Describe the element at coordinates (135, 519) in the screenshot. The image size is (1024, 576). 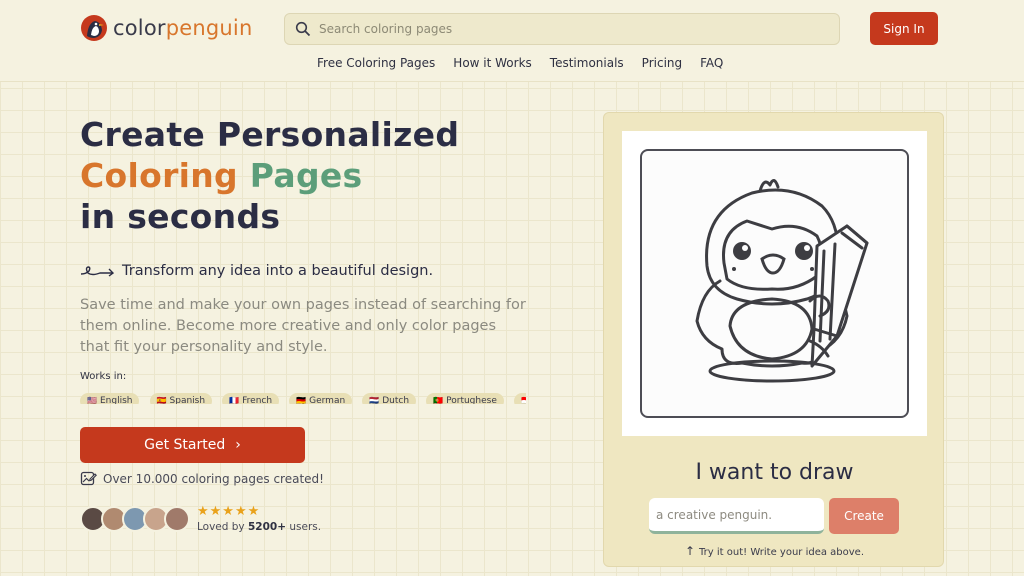
I see `user-avatars` at that location.